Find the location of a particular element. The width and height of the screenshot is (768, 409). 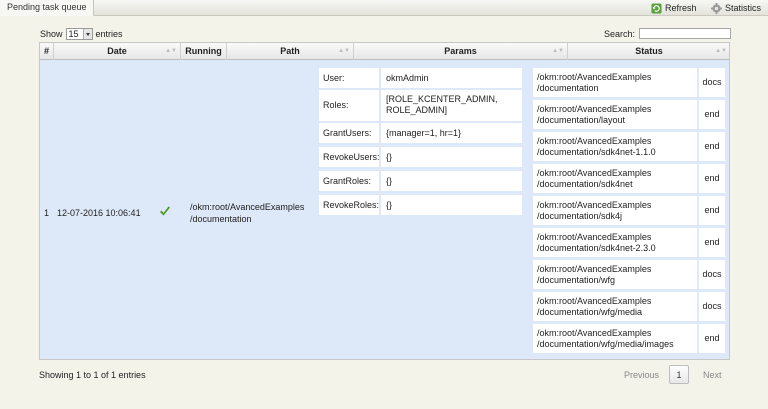

param-value: [ROLE_KCENTER_ADMIN, ROLE_ADMIN] is located at coordinates (451, 105).